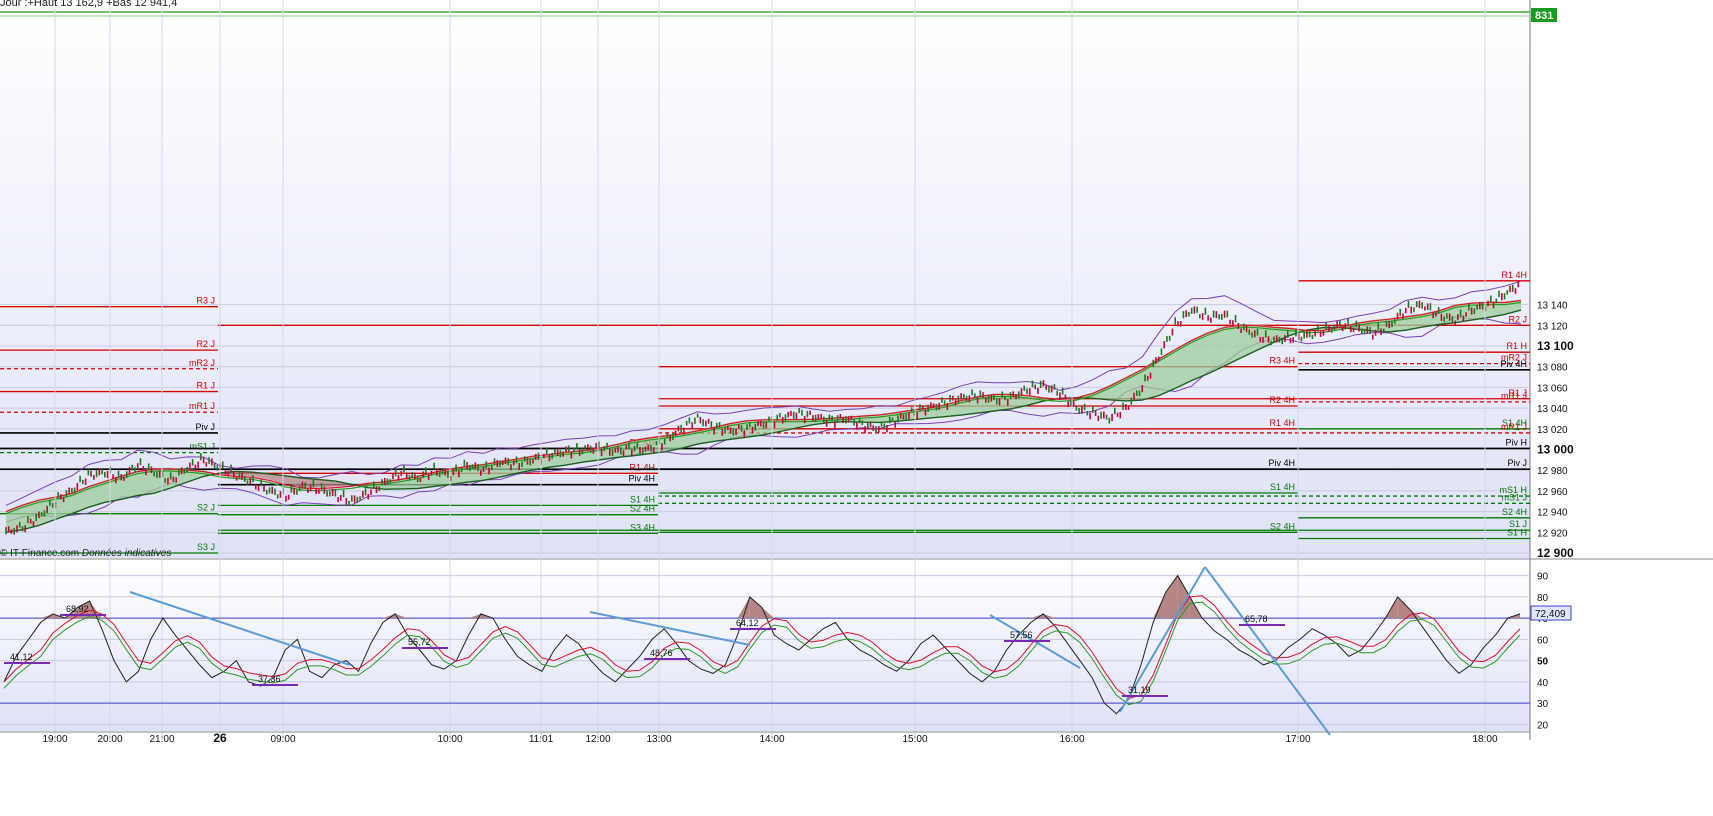  Describe the element at coordinates (1550, 614) in the screenshot. I see `rsi-current-label: 72,409` at that location.